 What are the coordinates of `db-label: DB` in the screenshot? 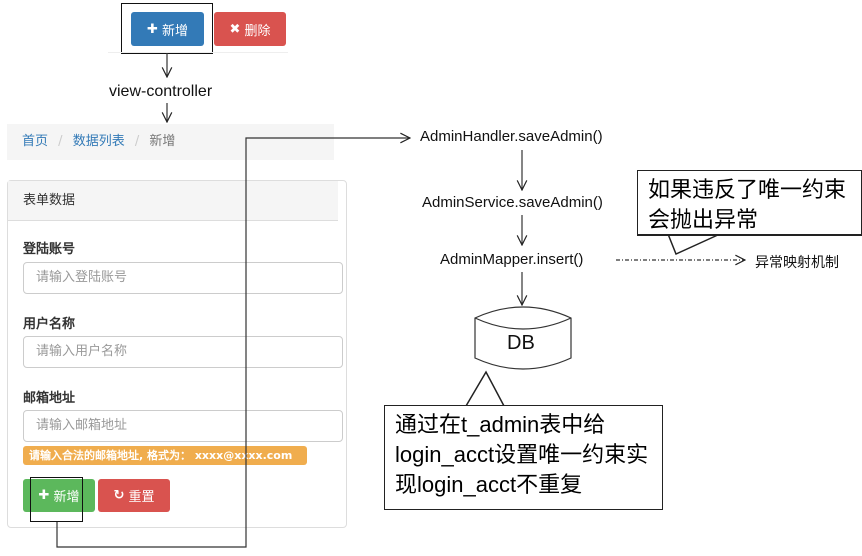 It's located at (521, 343).